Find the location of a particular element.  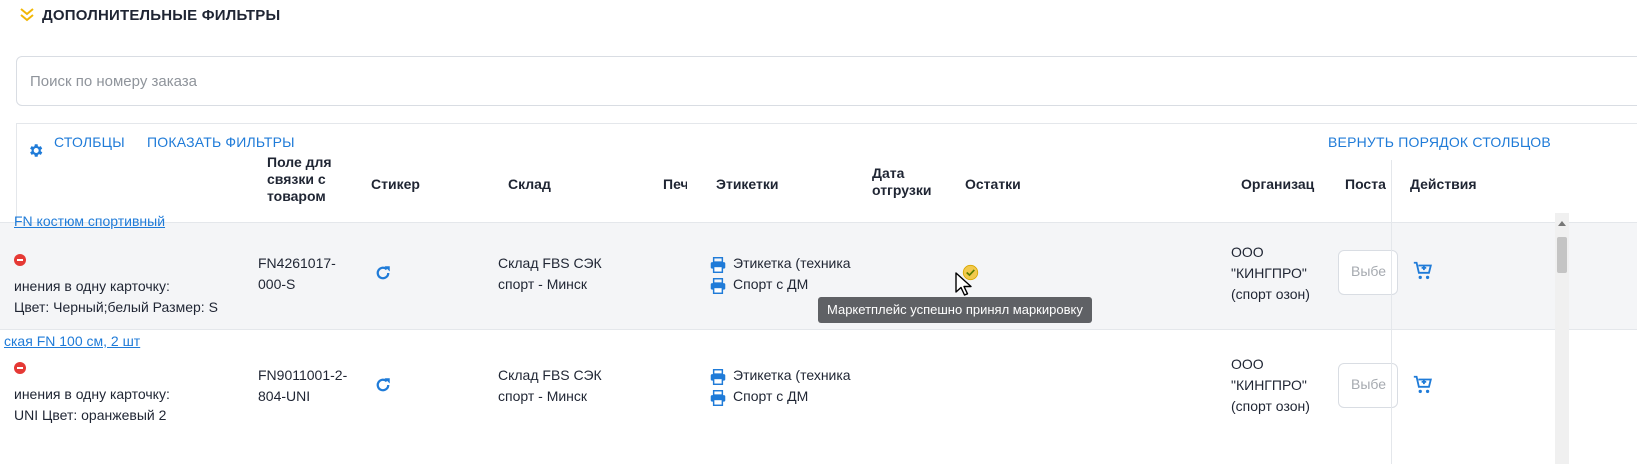

table-scrollbar is located at coordinates (1562, 338).